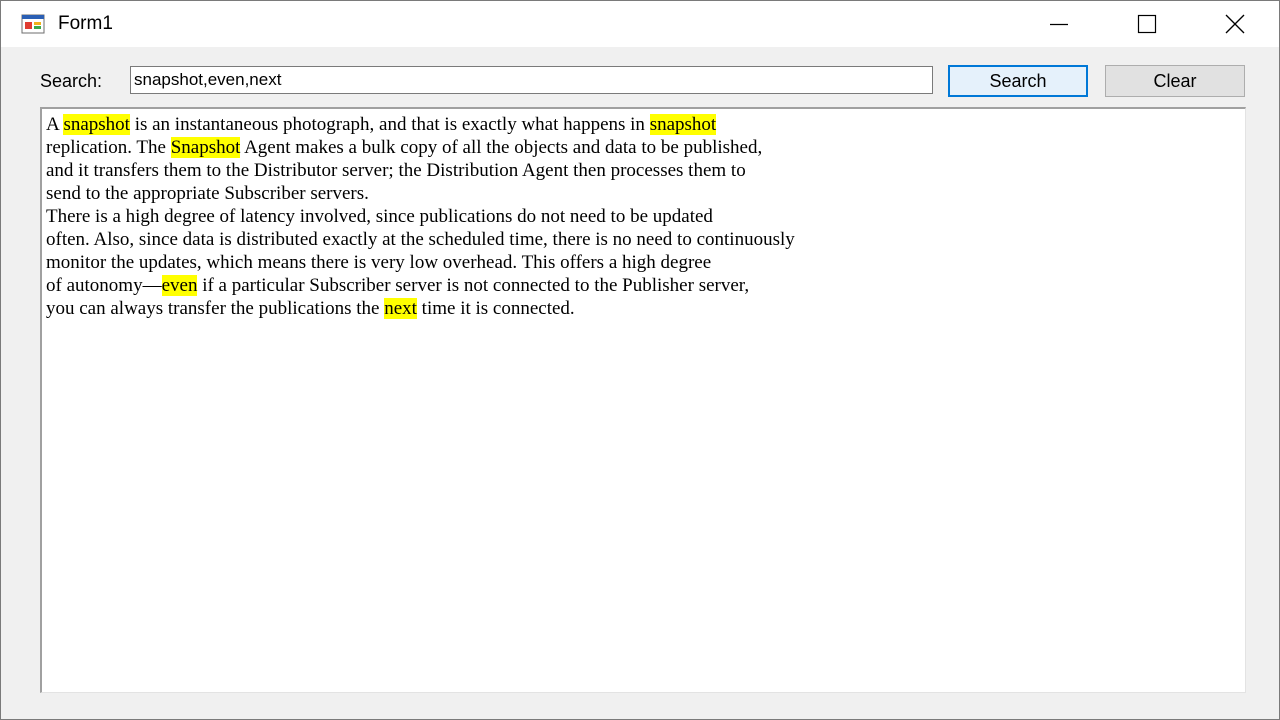  I want to click on text-segment: A, so click(55, 124).